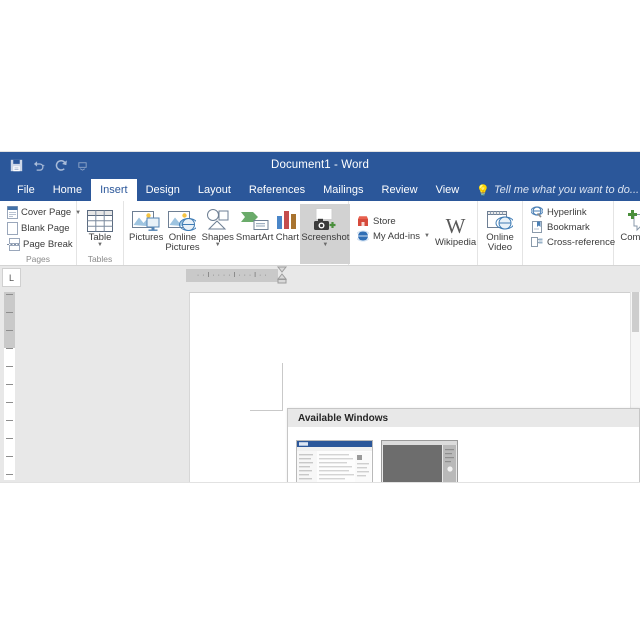 The width and height of the screenshot is (640, 640). What do you see at coordinates (287, 237) in the screenshot?
I see `chart-label: Chart` at bounding box center [287, 237].